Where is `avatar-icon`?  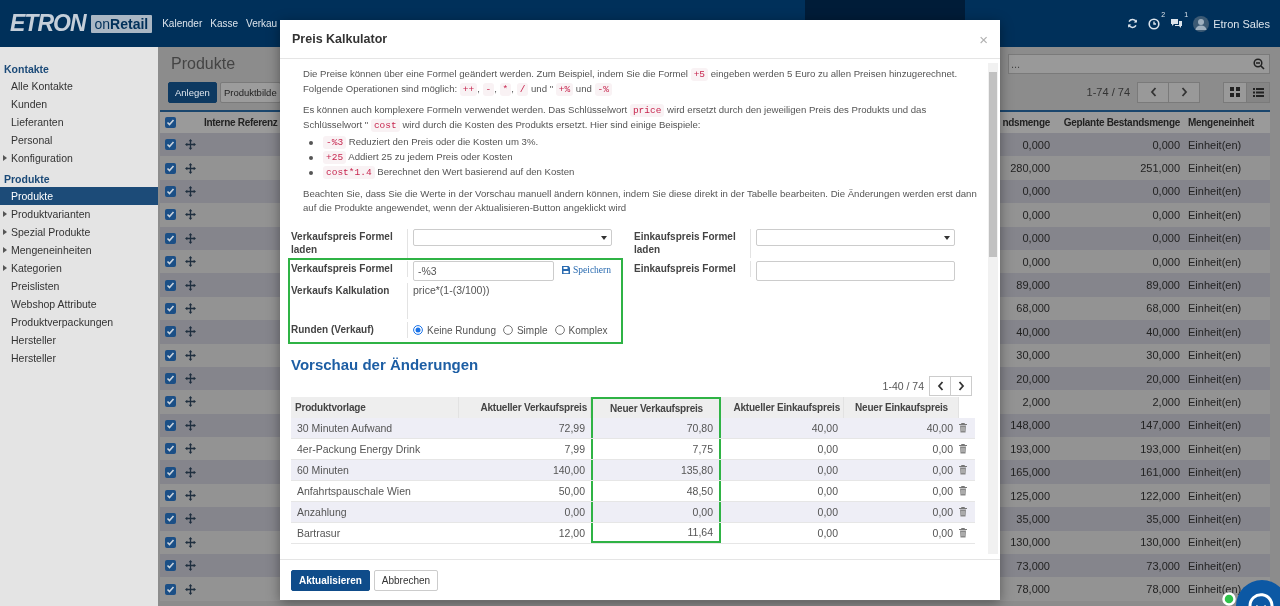 avatar-icon is located at coordinates (1201, 23).